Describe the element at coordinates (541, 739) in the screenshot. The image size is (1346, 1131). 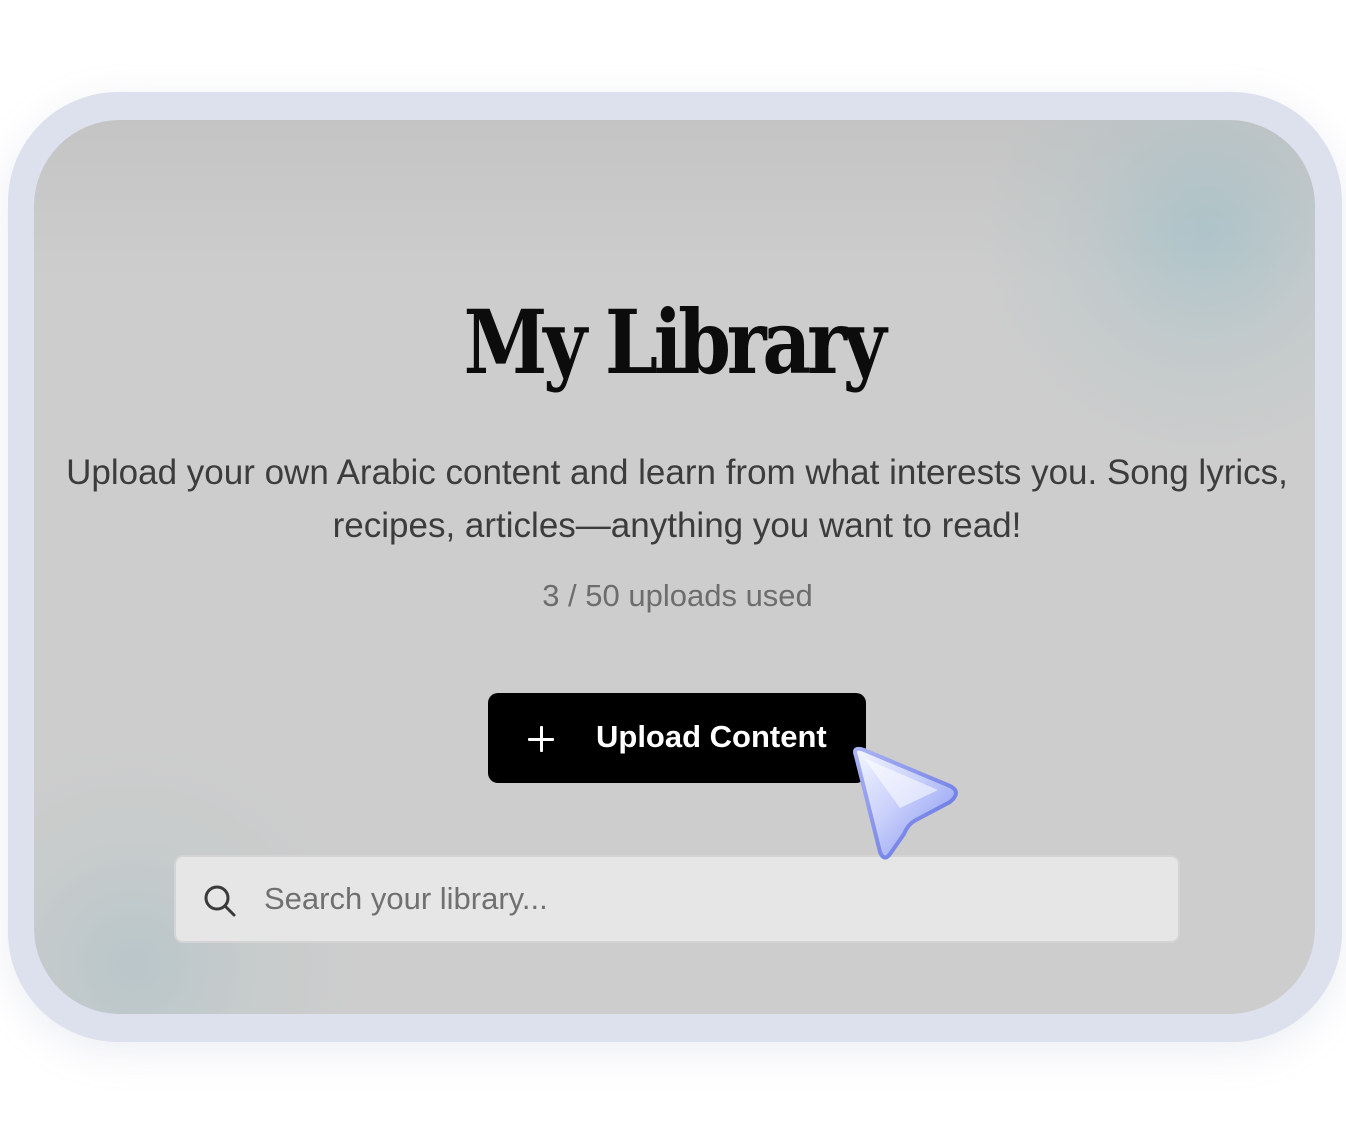
I see `plus-icon` at that location.